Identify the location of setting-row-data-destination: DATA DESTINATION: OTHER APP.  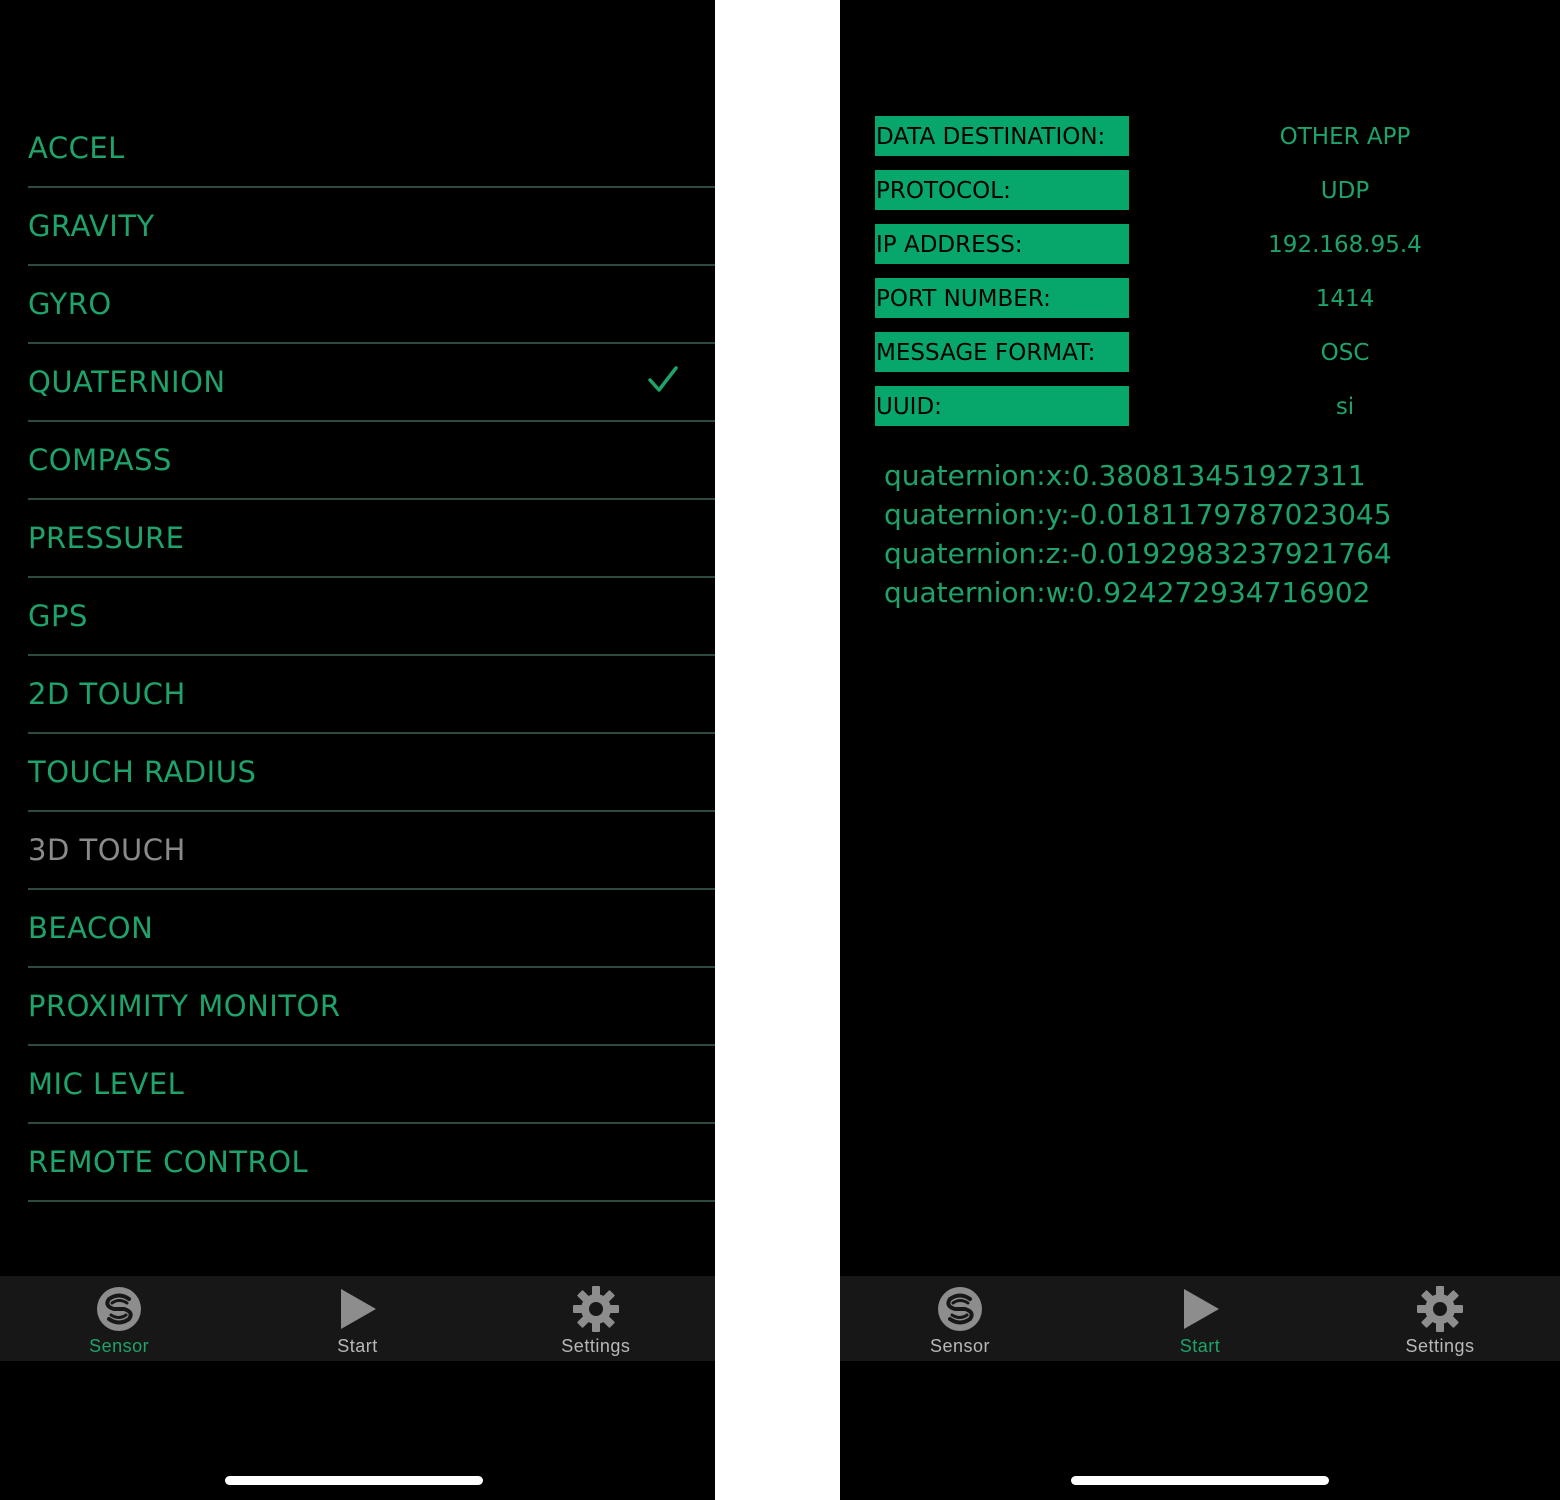
(1200, 136).